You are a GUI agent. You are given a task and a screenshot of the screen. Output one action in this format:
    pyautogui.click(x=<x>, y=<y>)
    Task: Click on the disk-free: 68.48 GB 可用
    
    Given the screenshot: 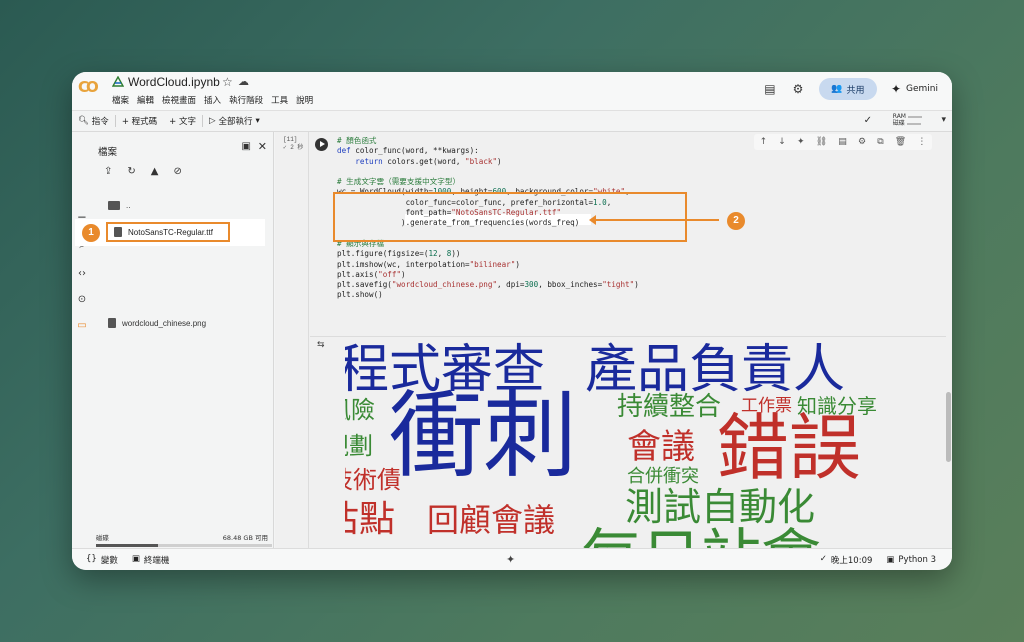 What is the action you would take?
    pyautogui.click(x=245, y=538)
    